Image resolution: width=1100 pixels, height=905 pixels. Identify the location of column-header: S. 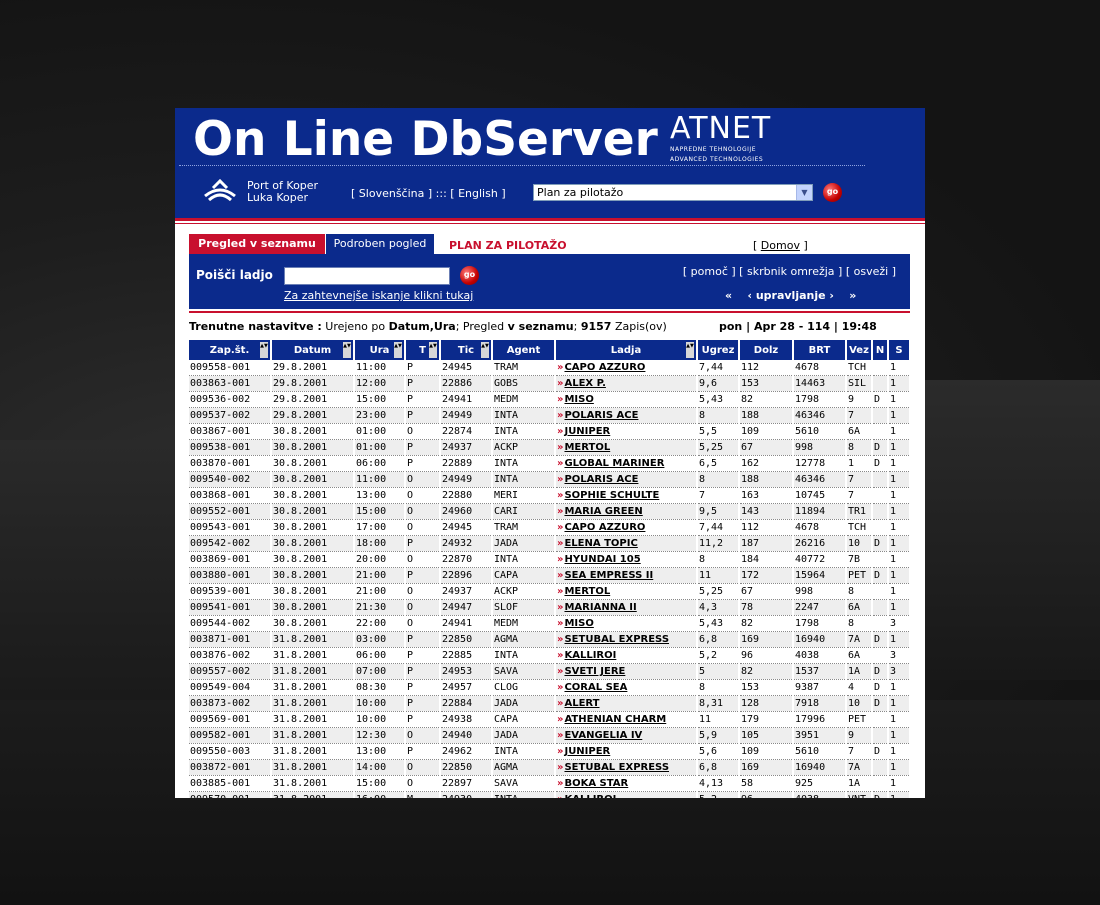
(899, 350).